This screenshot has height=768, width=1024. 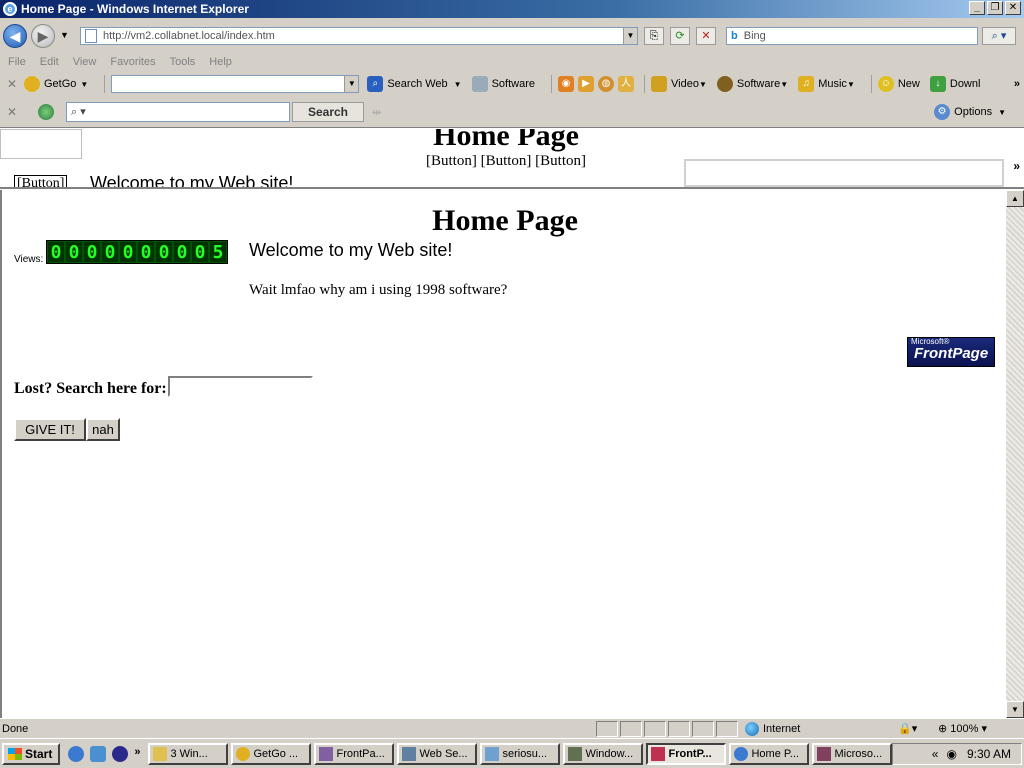 I want to click on scroll-down-icon: ▼, so click(x=1015, y=709).